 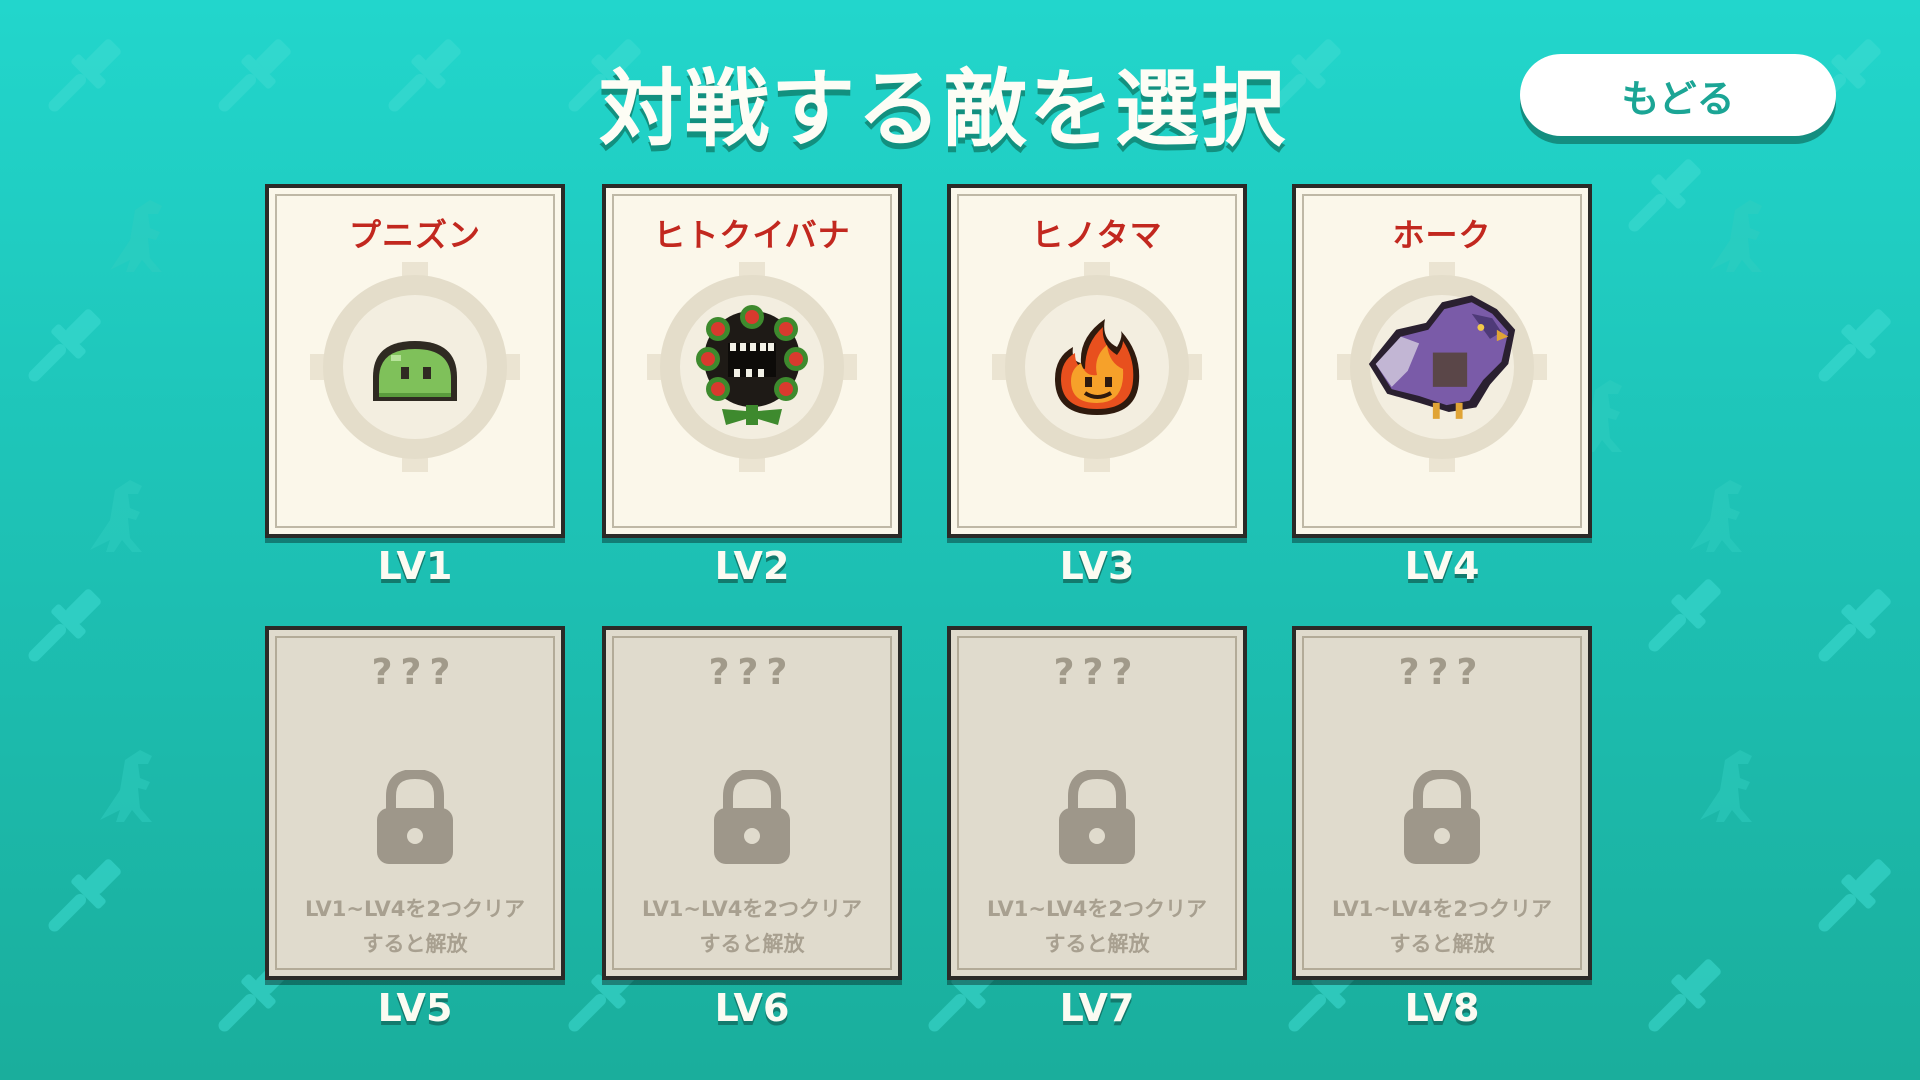 I want to click on locked-card-6: ??? LV1~LV4を2つクリア すると解放, so click(x=752, y=803).